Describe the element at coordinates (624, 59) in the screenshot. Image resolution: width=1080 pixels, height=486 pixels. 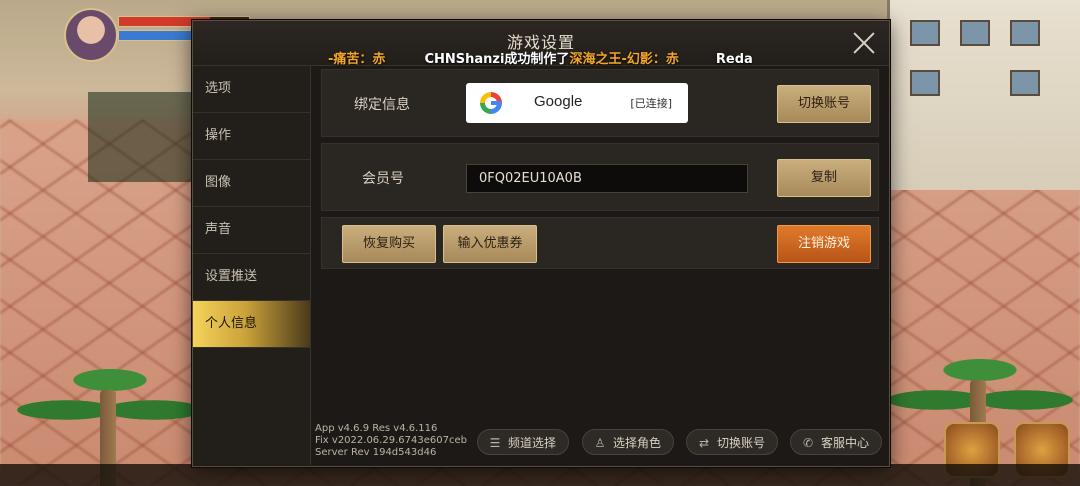
I see `marquee-item-name: 深海之王-幻影：赤` at that location.